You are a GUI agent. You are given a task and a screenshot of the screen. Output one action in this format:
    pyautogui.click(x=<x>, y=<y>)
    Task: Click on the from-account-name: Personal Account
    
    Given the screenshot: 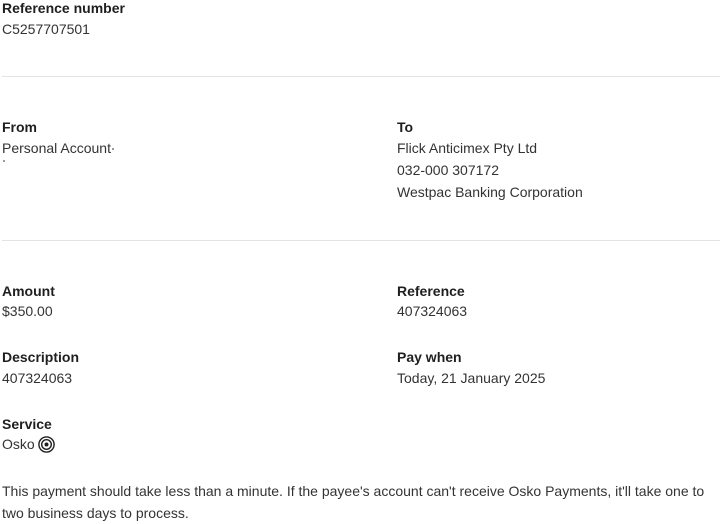 What is the action you would take?
    pyautogui.click(x=56, y=148)
    